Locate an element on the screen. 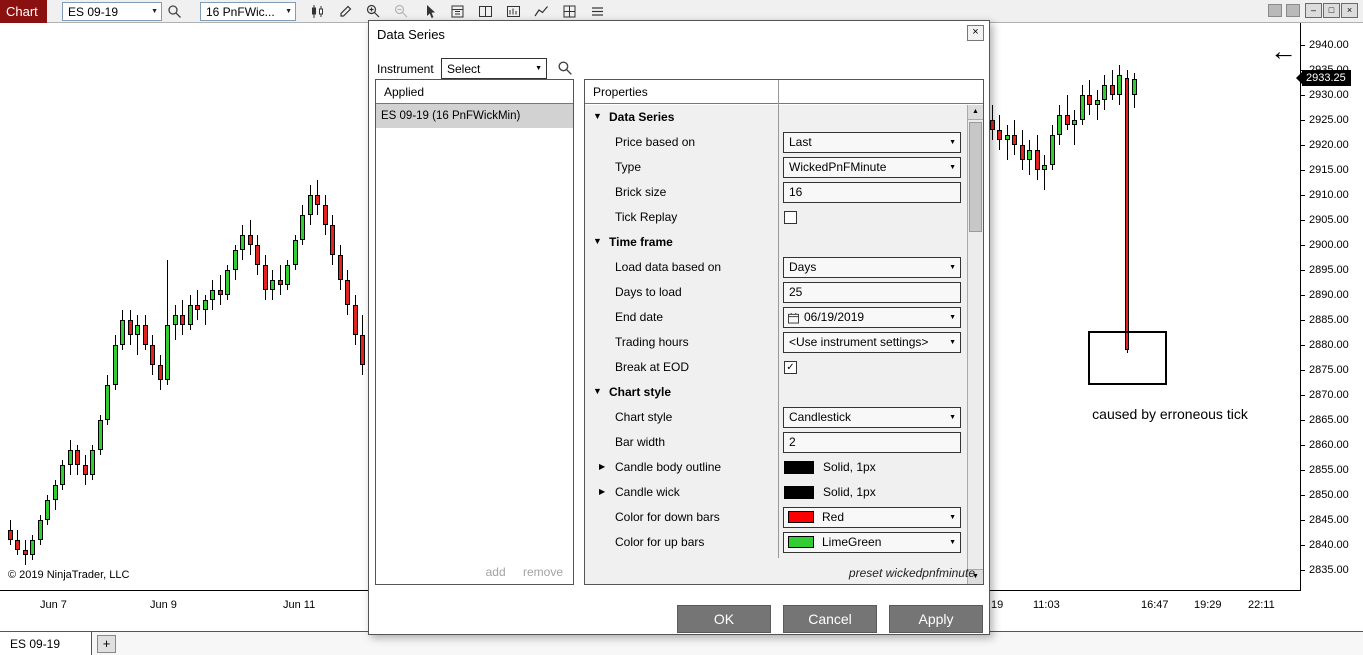 This screenshot has height=655, width=1363. pointer-icon is located at coordinates (429, 11).